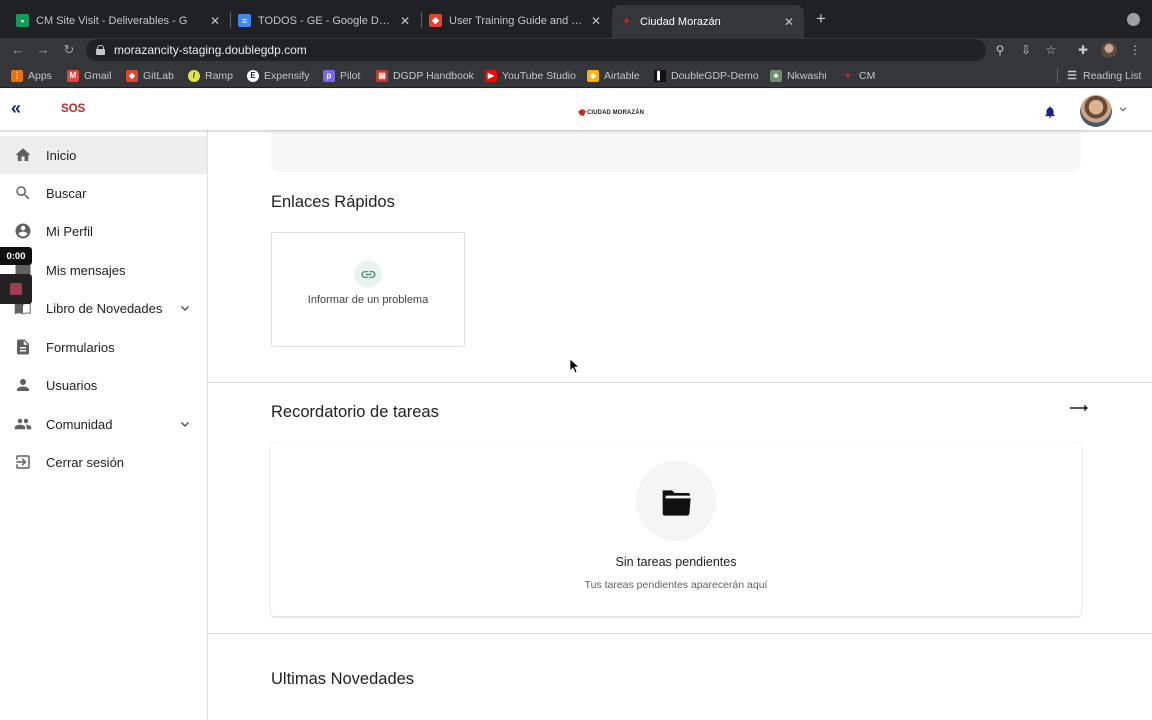  I want to click on mouse-cursor-icon, so click(575, 366).